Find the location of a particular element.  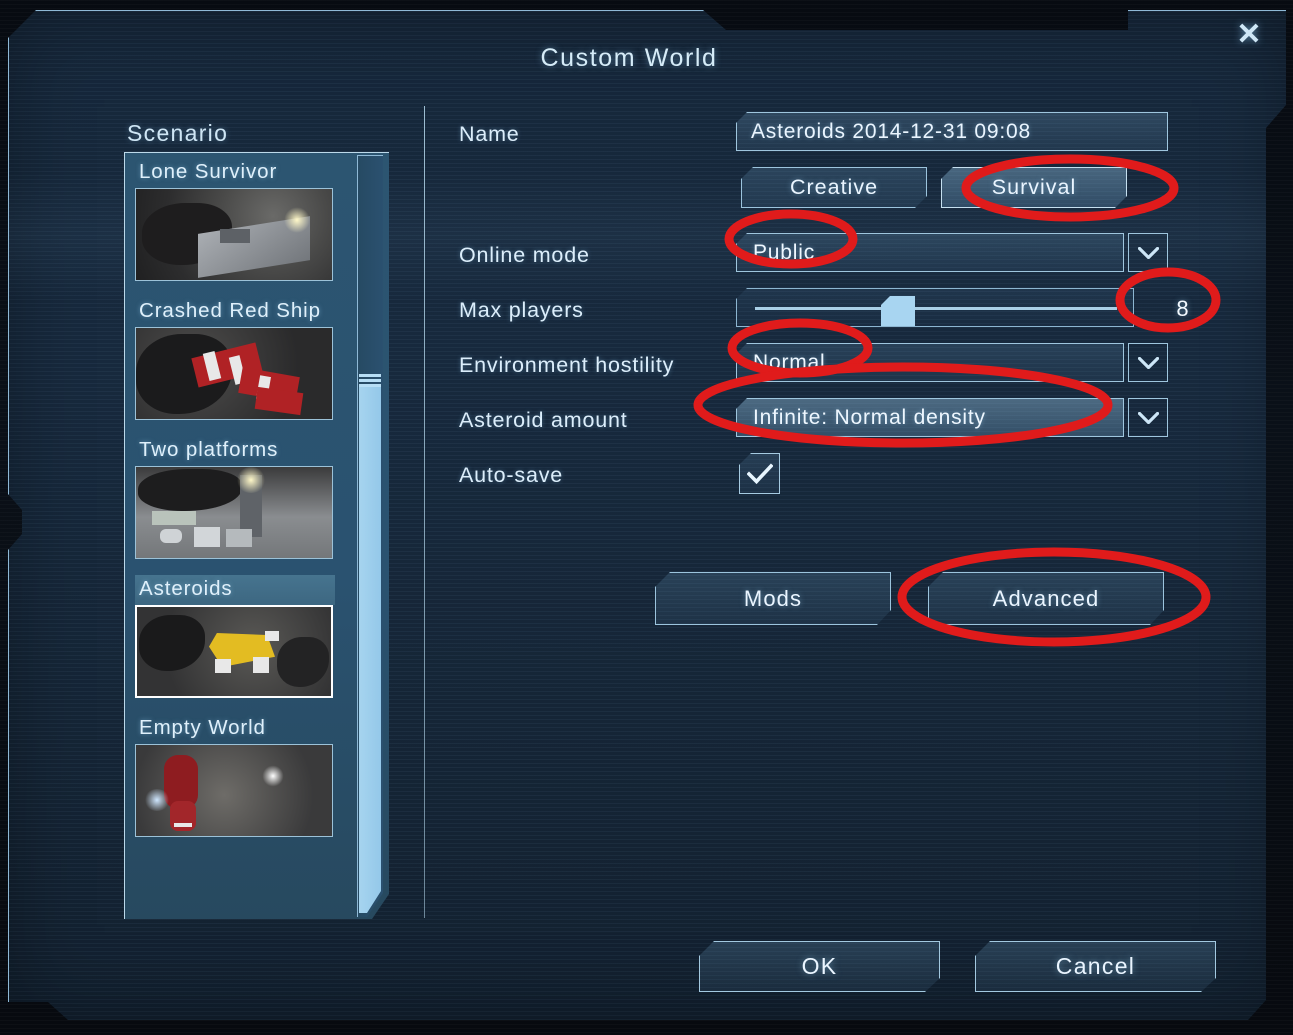

online-mode-label: Online mode is located at coordinates (524, 255).